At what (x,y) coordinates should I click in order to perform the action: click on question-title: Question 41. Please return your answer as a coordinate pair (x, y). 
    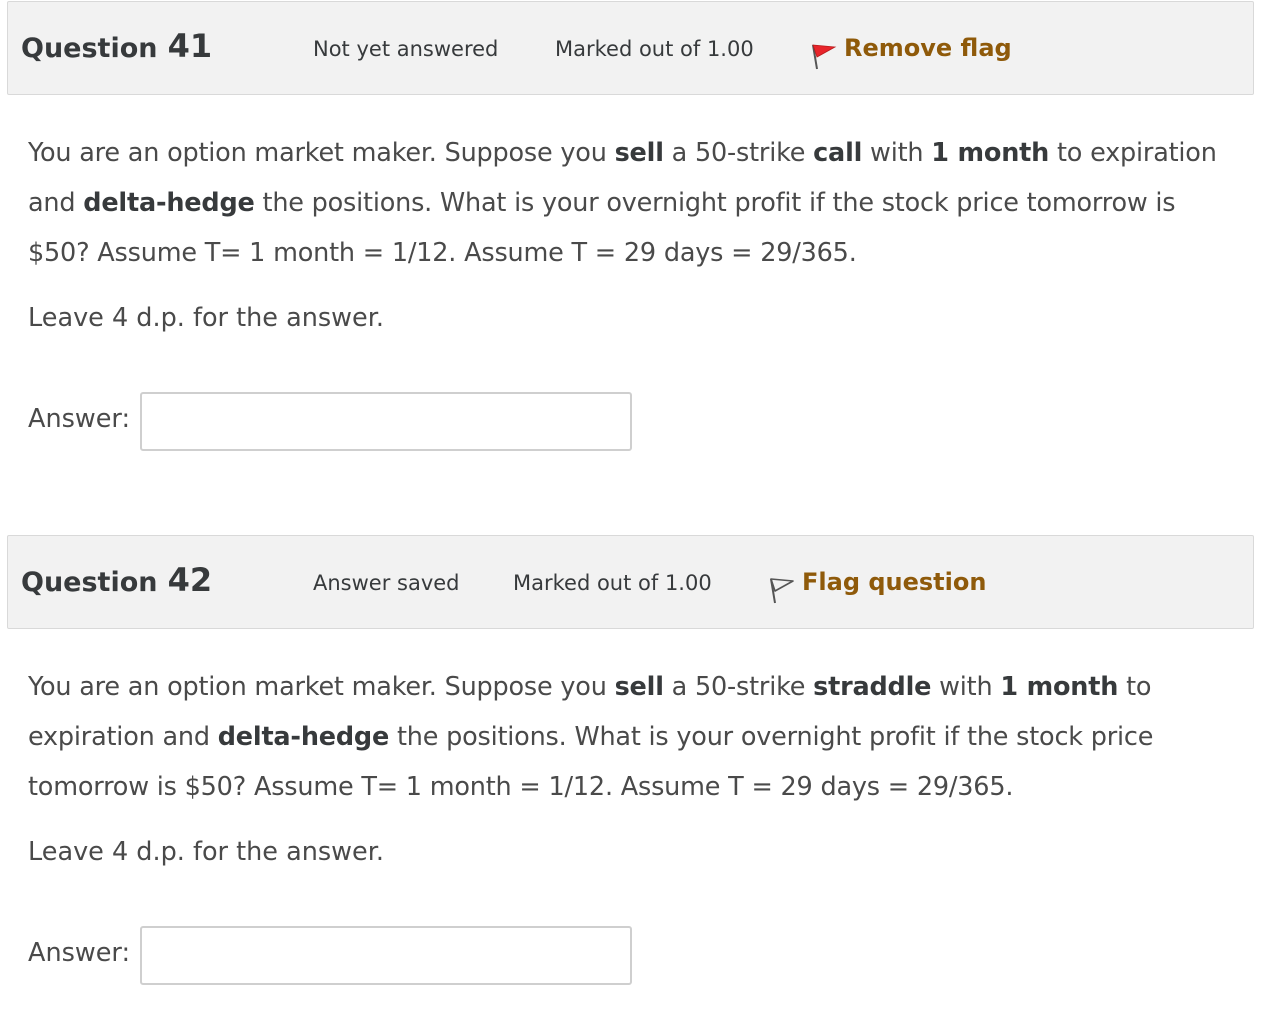
    Looking at the image, I should click on (116, 46).